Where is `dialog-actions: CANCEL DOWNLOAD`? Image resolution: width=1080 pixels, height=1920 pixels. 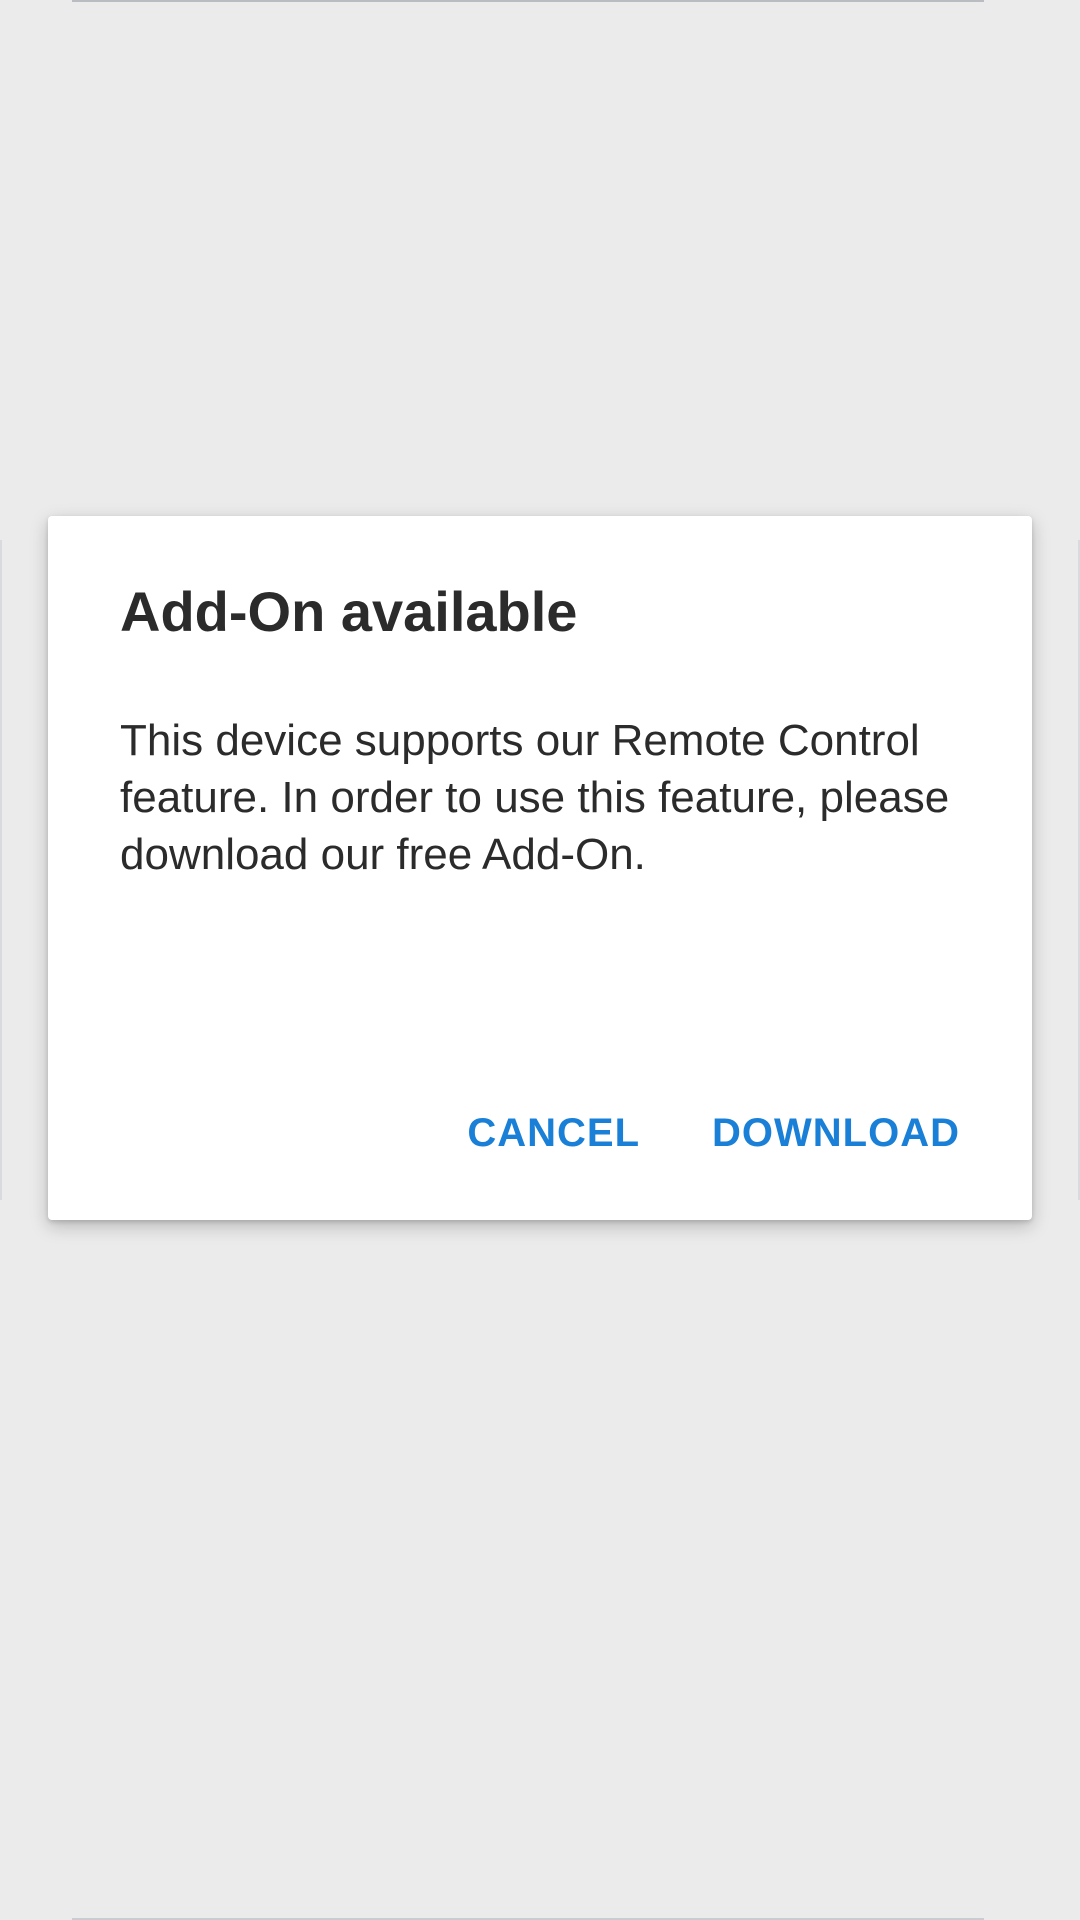 dialog-actions: CANCEL DOWNLOAD is located at coordinates (713, 1133).